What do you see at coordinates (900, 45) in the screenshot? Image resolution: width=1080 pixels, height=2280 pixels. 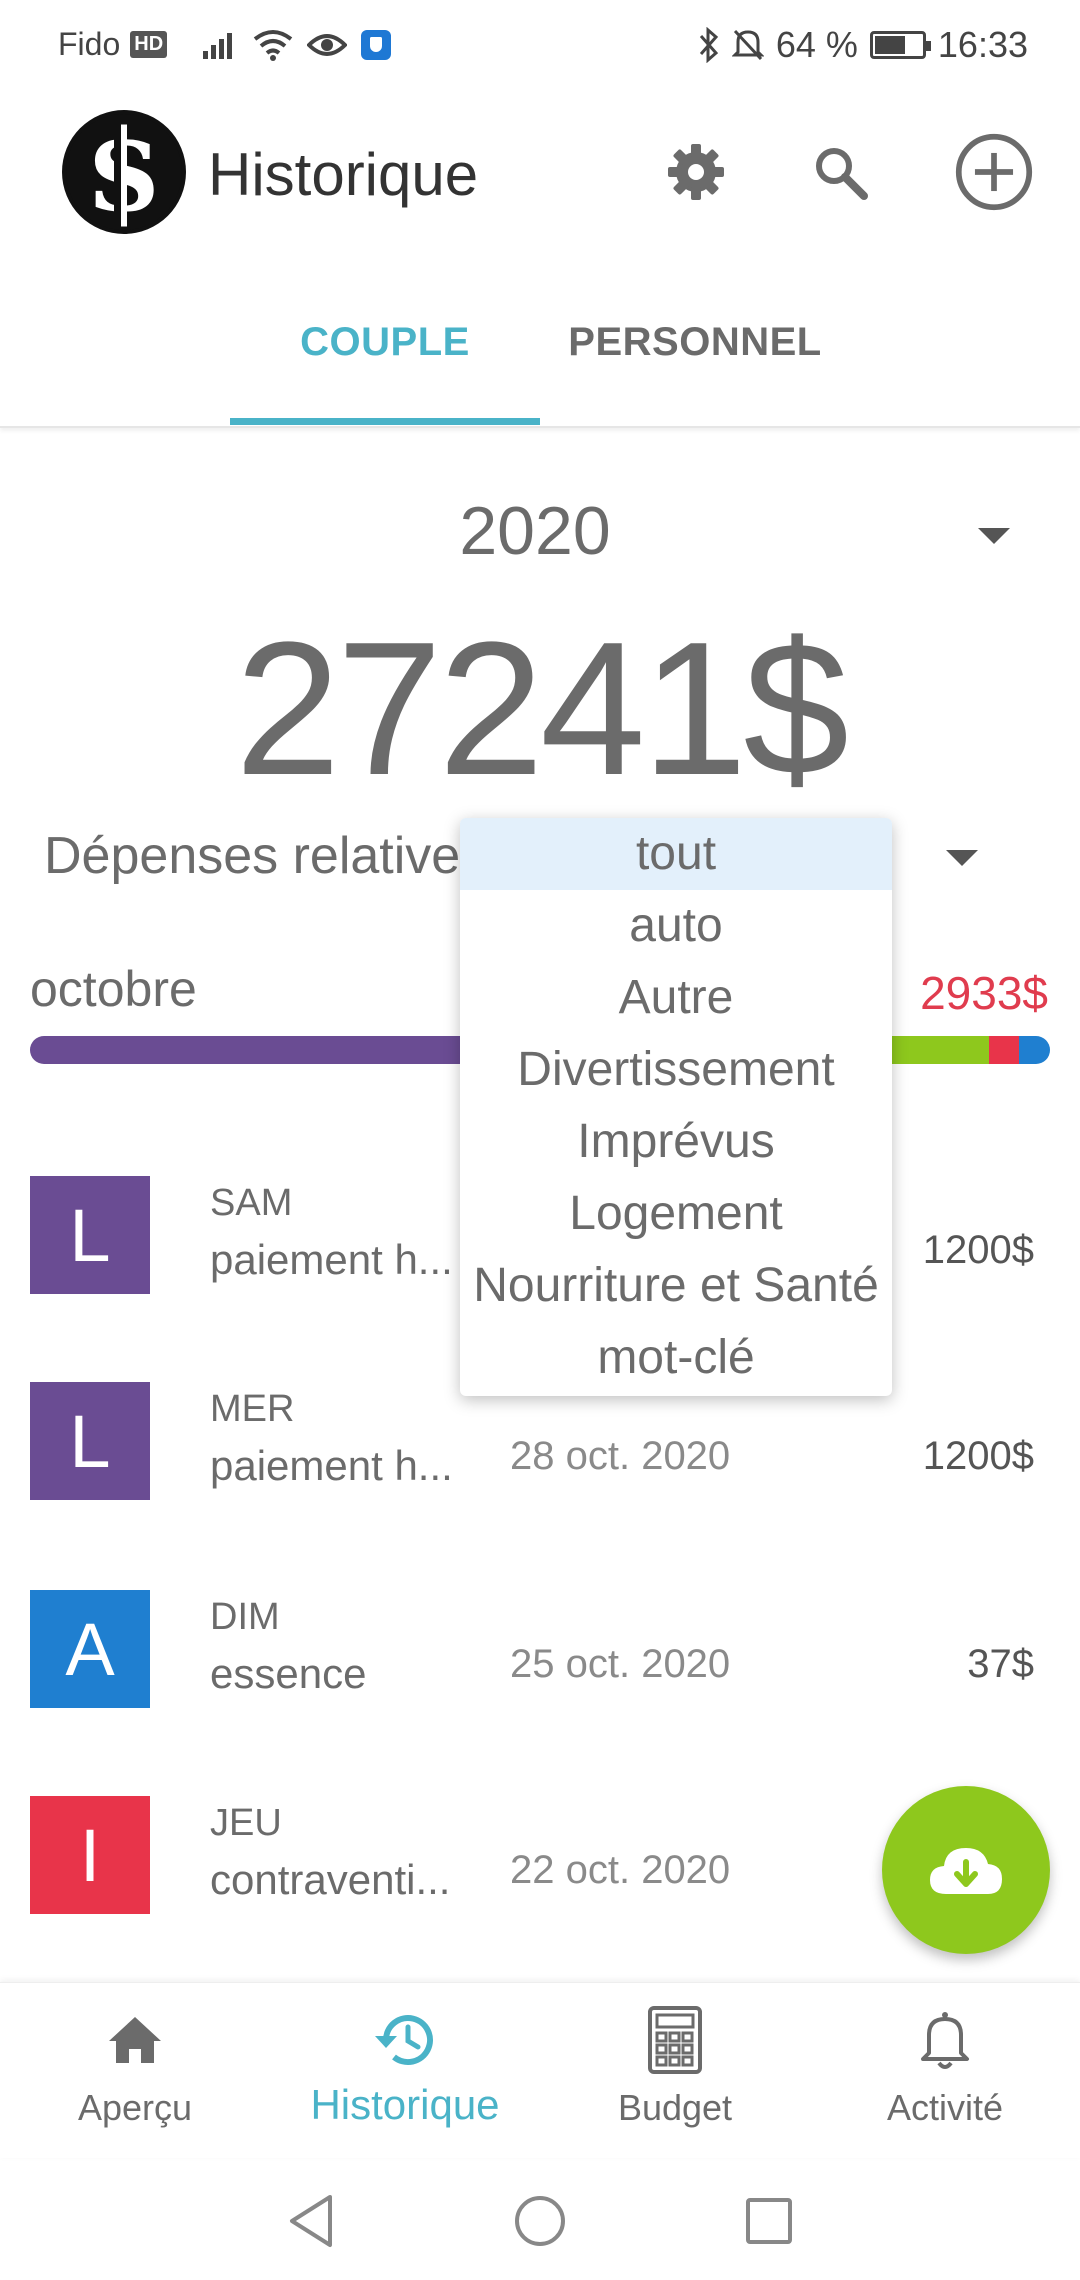 I see `battery-icon` at bounding box center [900, 45].